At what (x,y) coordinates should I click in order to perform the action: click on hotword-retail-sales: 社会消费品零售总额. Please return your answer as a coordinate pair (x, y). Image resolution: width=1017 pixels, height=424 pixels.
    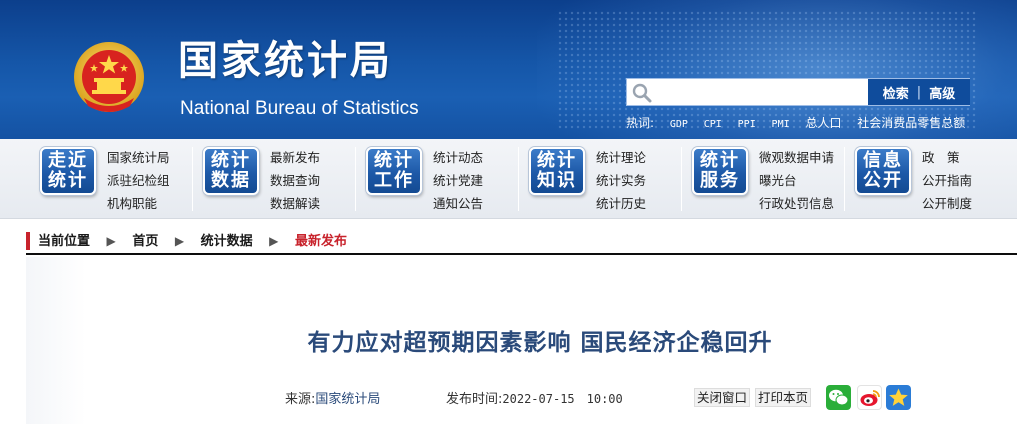
    Looking at the image, I should click on (911, 123).